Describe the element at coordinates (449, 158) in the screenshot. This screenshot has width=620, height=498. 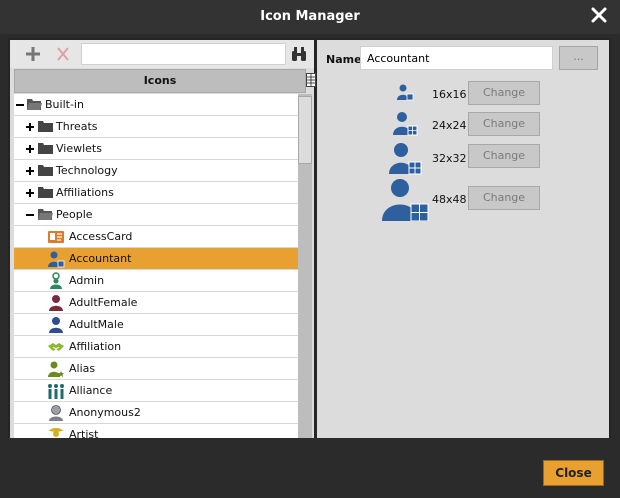
I see `size-label-32: 32x32` at that location.